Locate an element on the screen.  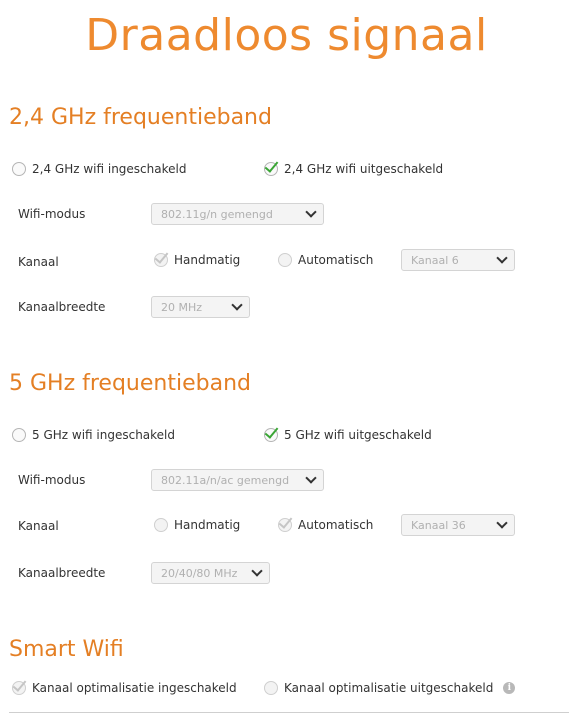
bandwidth-label-5: Kanaalbreedte is located at coordinates (62, 573).